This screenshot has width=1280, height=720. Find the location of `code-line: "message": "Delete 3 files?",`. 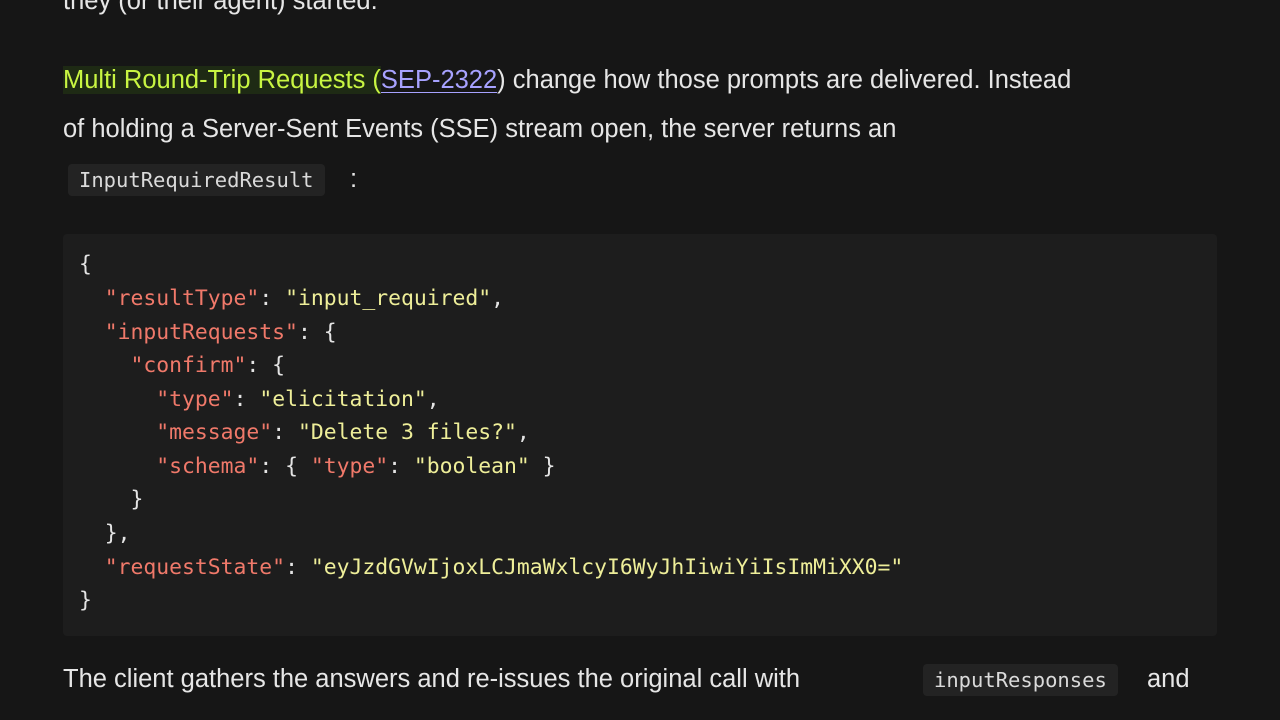

code-line: "message": "Delete 3 files?", is located at coordinates (343, 432).